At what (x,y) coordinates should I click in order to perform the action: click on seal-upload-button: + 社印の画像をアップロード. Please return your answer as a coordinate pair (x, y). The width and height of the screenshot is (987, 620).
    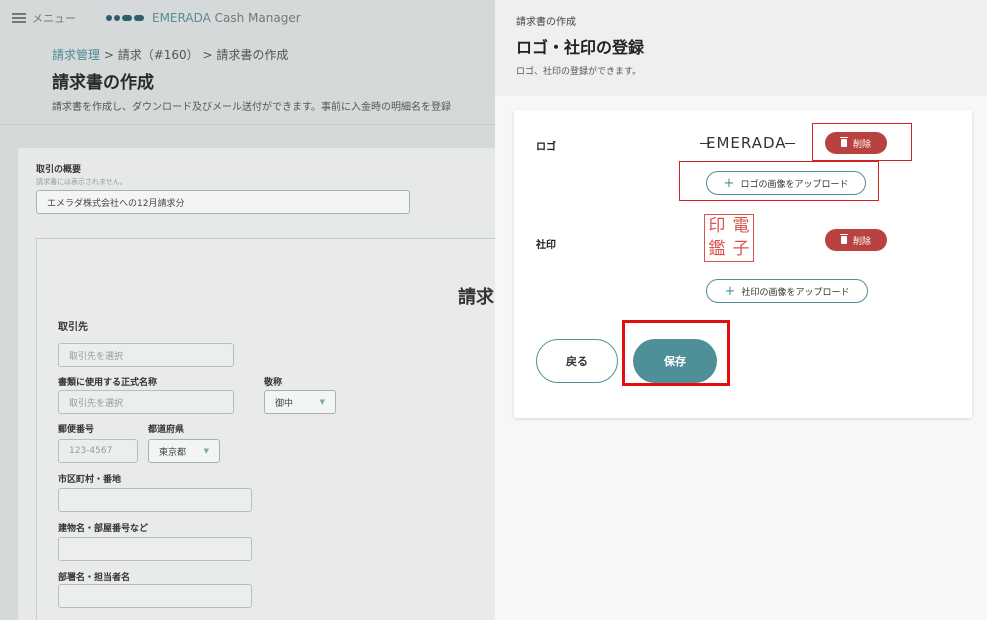
    Looking at the image, I should click on (787, 291).